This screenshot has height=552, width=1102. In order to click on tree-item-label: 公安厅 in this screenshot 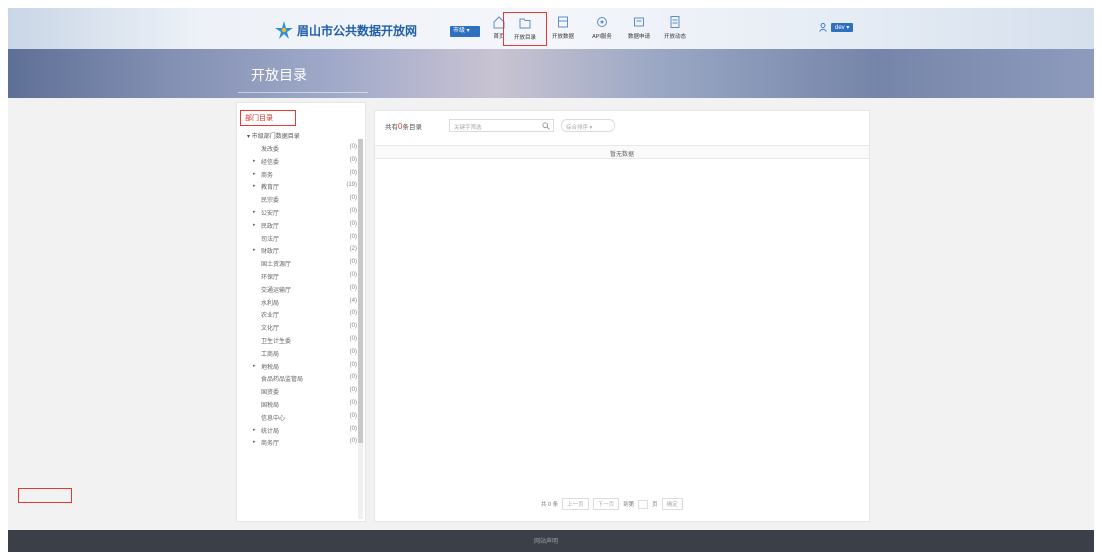, I will do `click(270, 213)`.